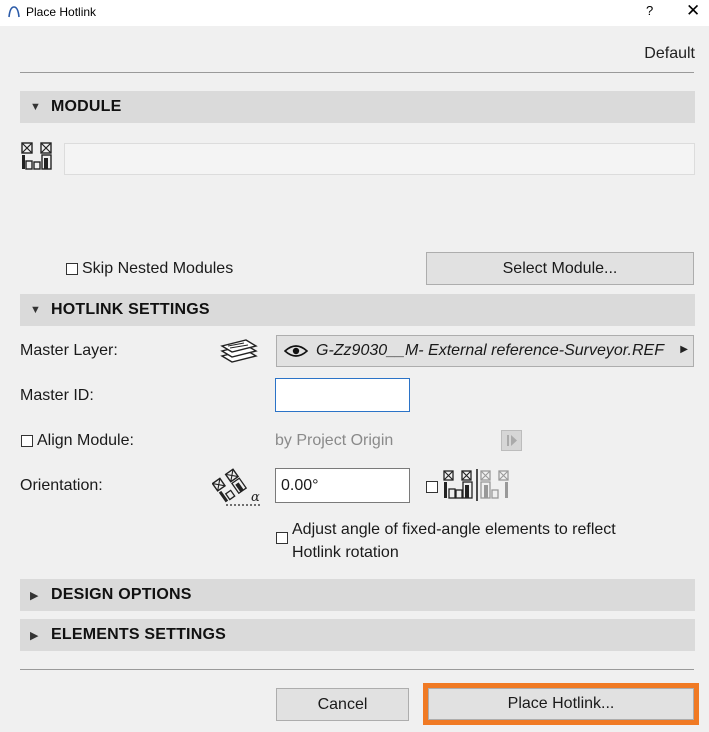 The image size is (709, 732). What do you see at coordinates (684, 349) in the screenshot?
I see `dropdown-arrow-icon: ▶` at bounding box center [684, 349].